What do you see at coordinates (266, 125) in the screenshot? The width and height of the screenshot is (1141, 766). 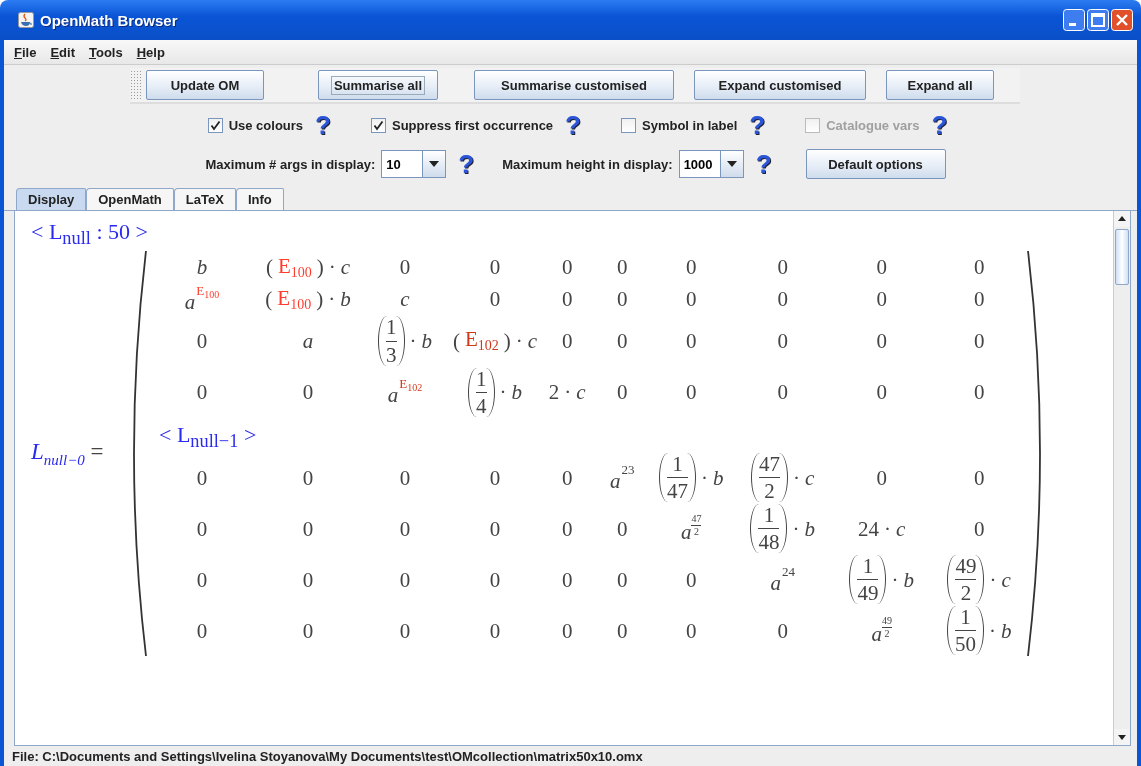 I see `checkbox-label: Use colours` at bounding box center [266, 125].